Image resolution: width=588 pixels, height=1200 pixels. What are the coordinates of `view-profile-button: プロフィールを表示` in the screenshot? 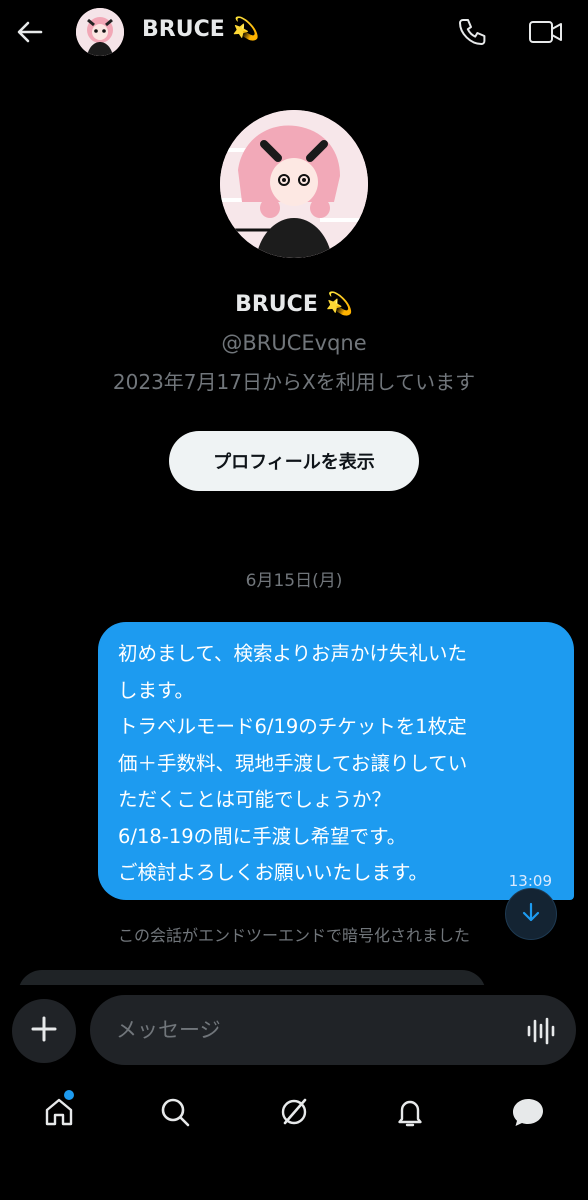 It's located at (294, 461).